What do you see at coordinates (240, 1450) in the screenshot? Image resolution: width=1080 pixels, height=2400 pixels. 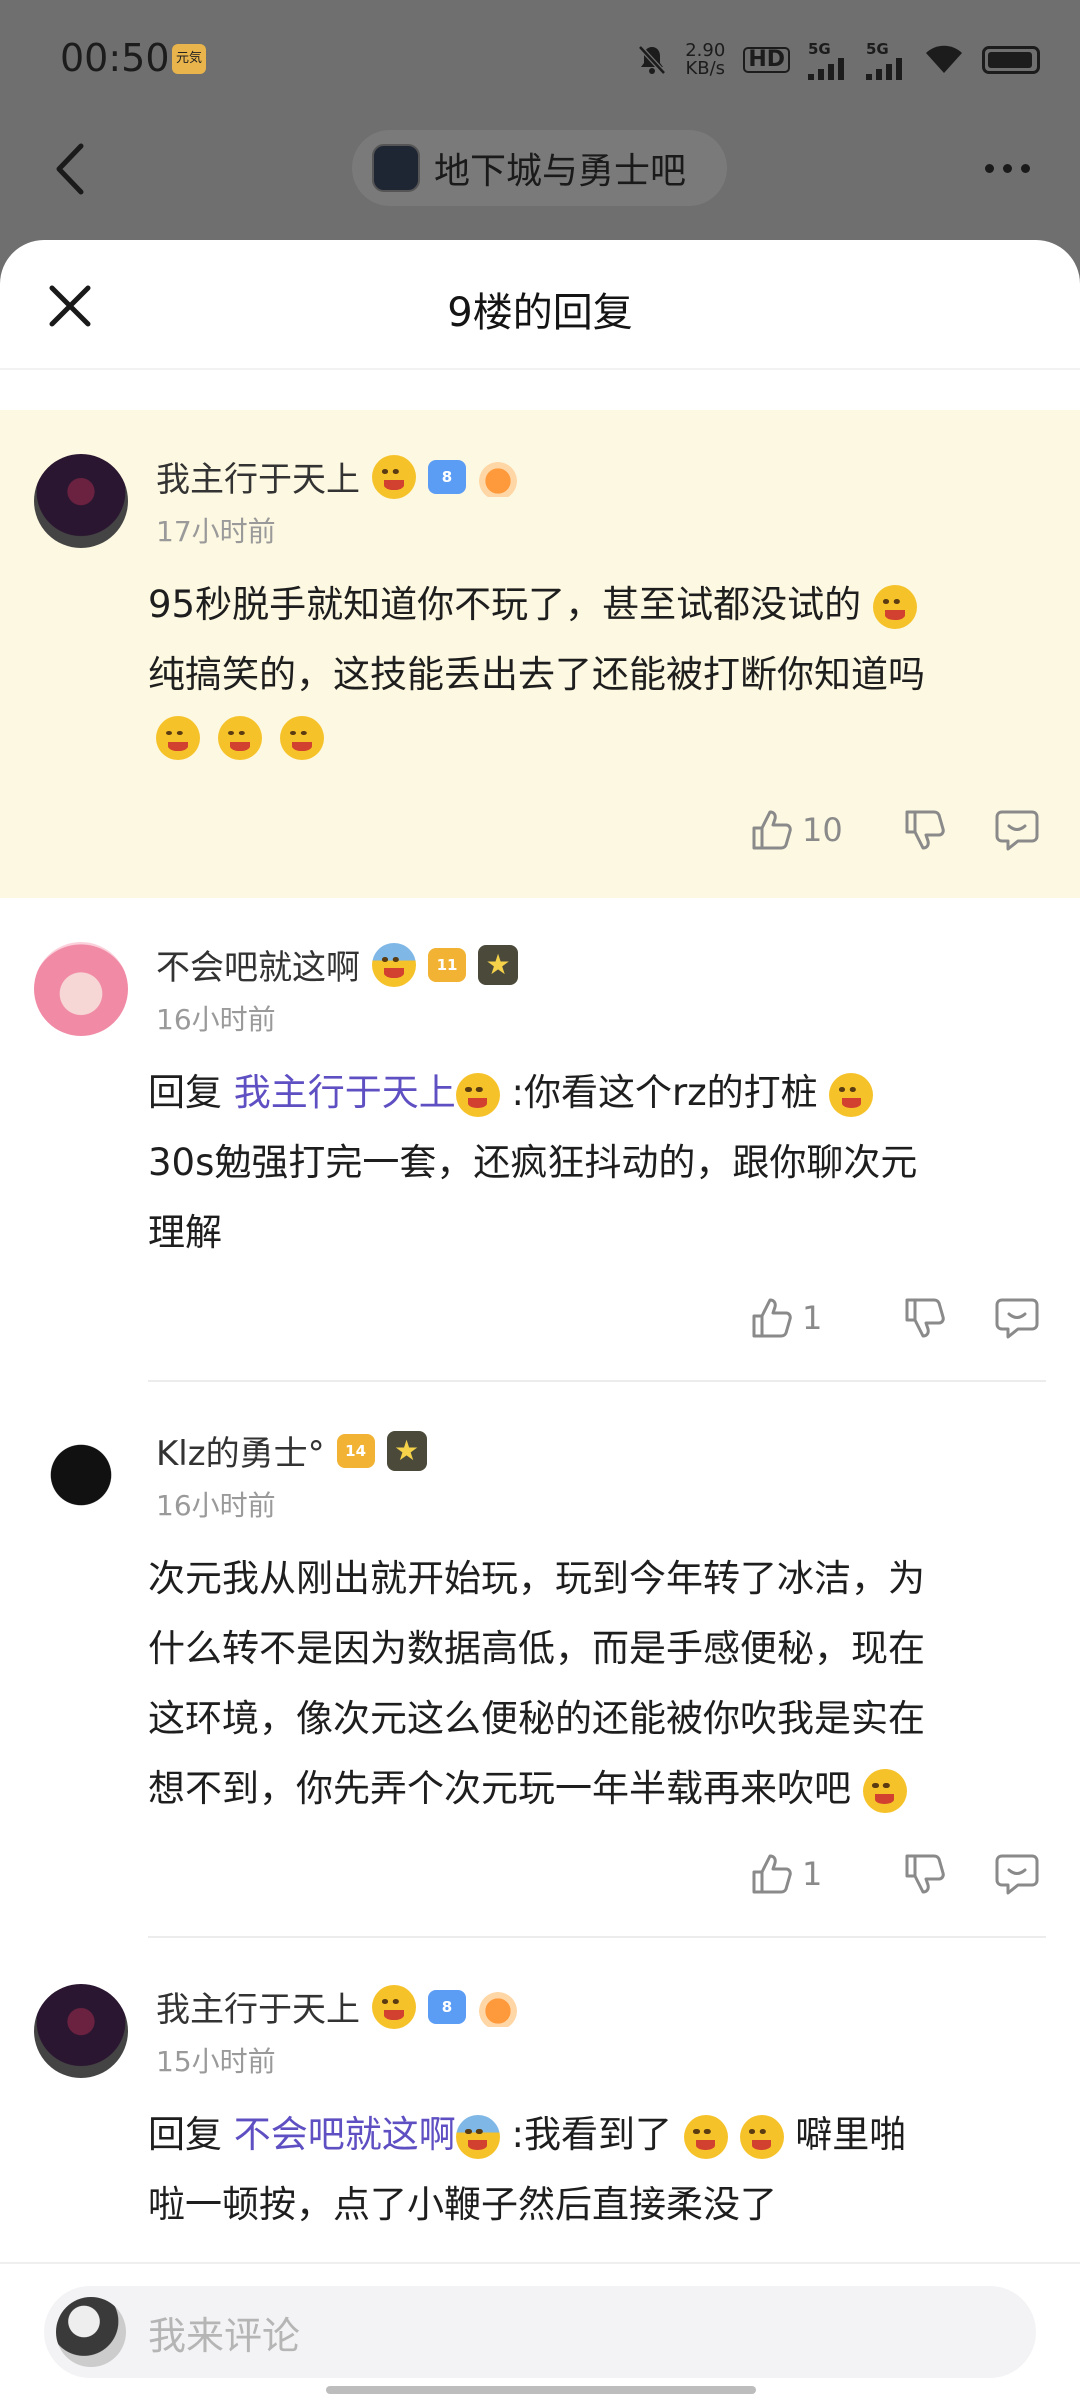 I see `user-name: Klz的勇士°` at bounding box center [240, 1450].